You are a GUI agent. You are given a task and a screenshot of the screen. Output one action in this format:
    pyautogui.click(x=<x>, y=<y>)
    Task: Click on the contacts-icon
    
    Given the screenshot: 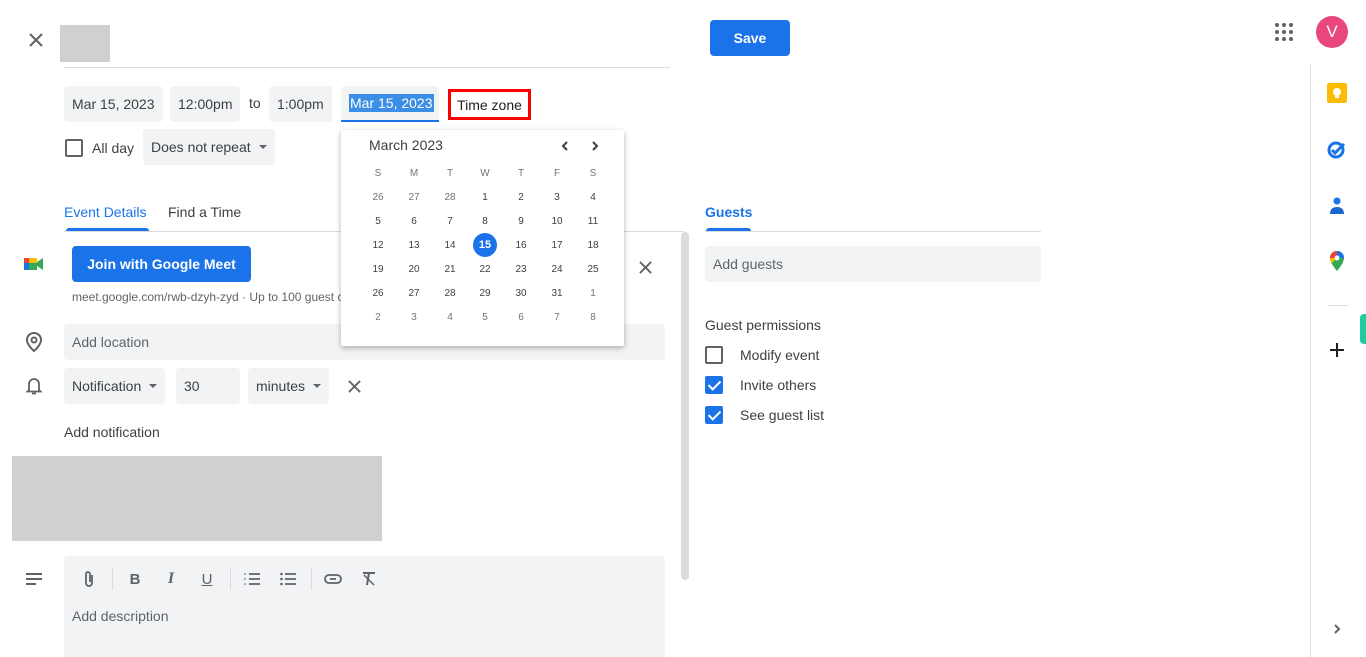 What is the action you would take?
    pyautogui.click(x=1337, y=206)
    